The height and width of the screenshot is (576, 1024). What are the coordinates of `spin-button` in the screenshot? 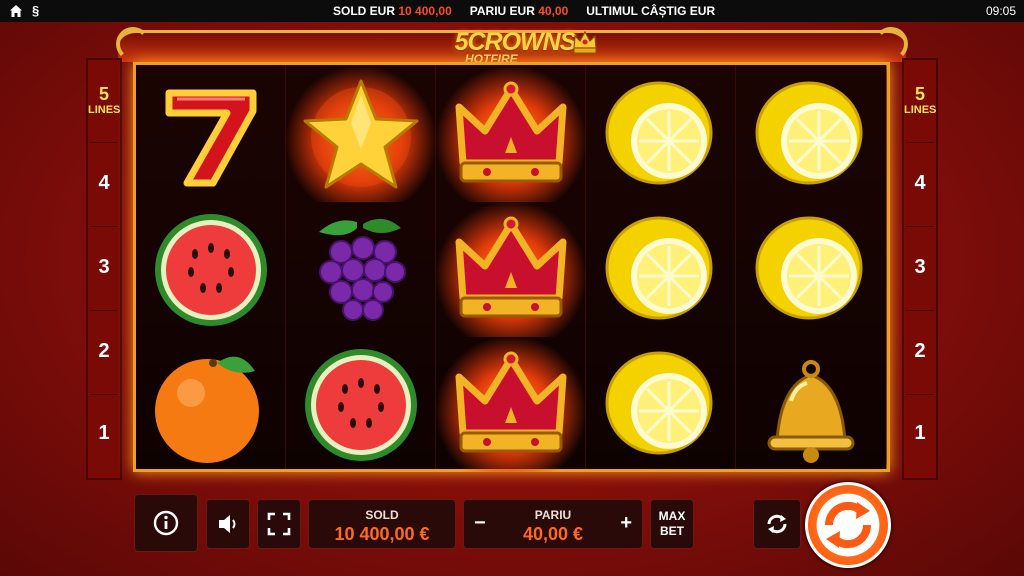 It's located at (848, 525).